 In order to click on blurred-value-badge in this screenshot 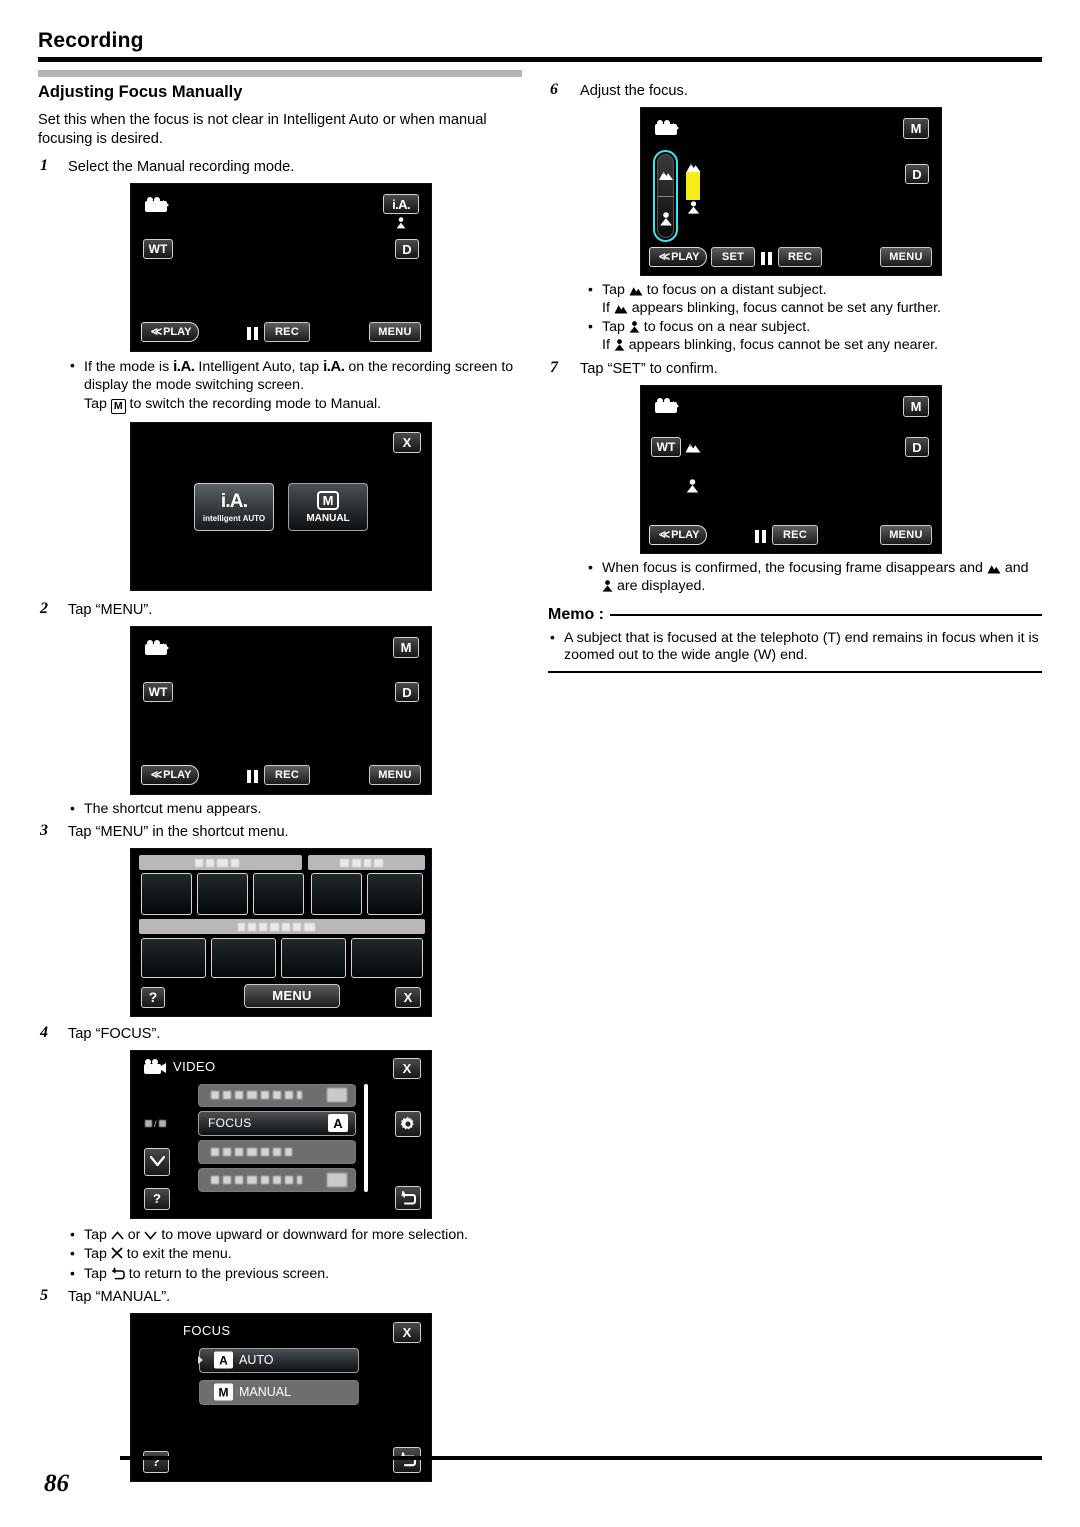, I will do `click(337, 1095)`.